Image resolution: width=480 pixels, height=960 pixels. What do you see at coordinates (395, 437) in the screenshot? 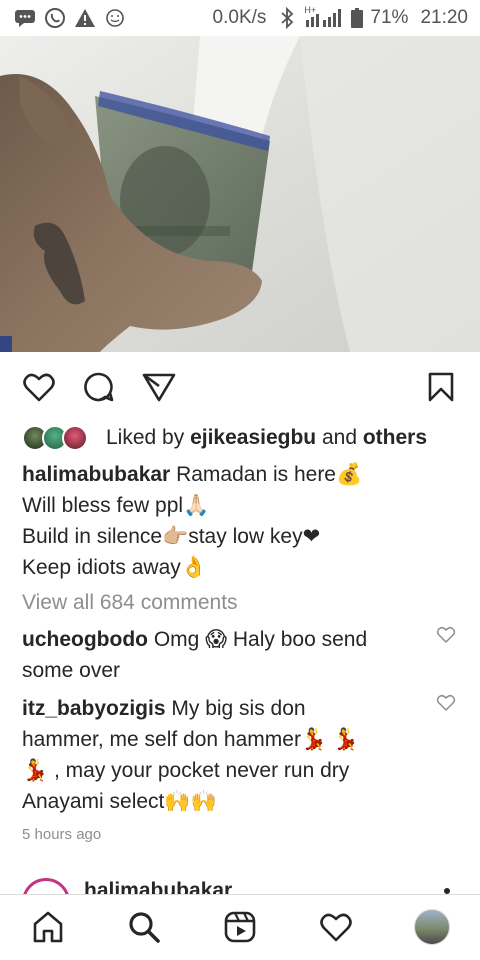
I see `likes-others: others` at bounding box center [395, 437].